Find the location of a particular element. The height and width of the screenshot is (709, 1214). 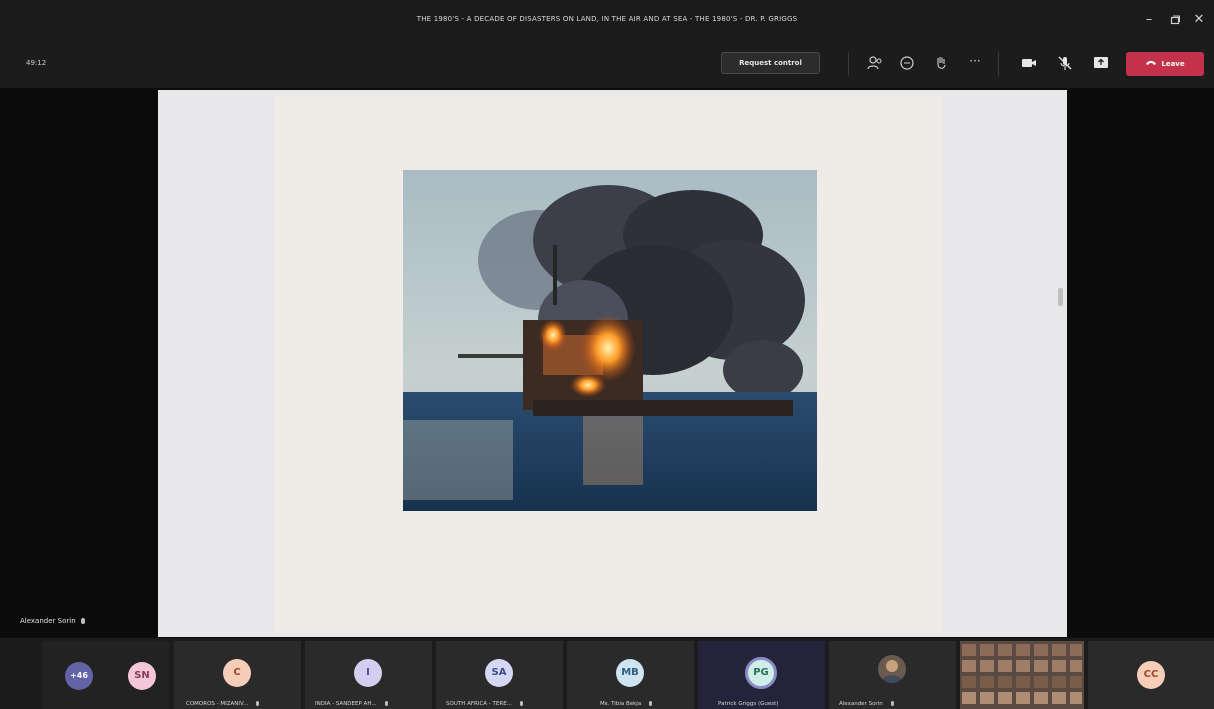

share-tray-icon is located at coordinates (1101, 63).